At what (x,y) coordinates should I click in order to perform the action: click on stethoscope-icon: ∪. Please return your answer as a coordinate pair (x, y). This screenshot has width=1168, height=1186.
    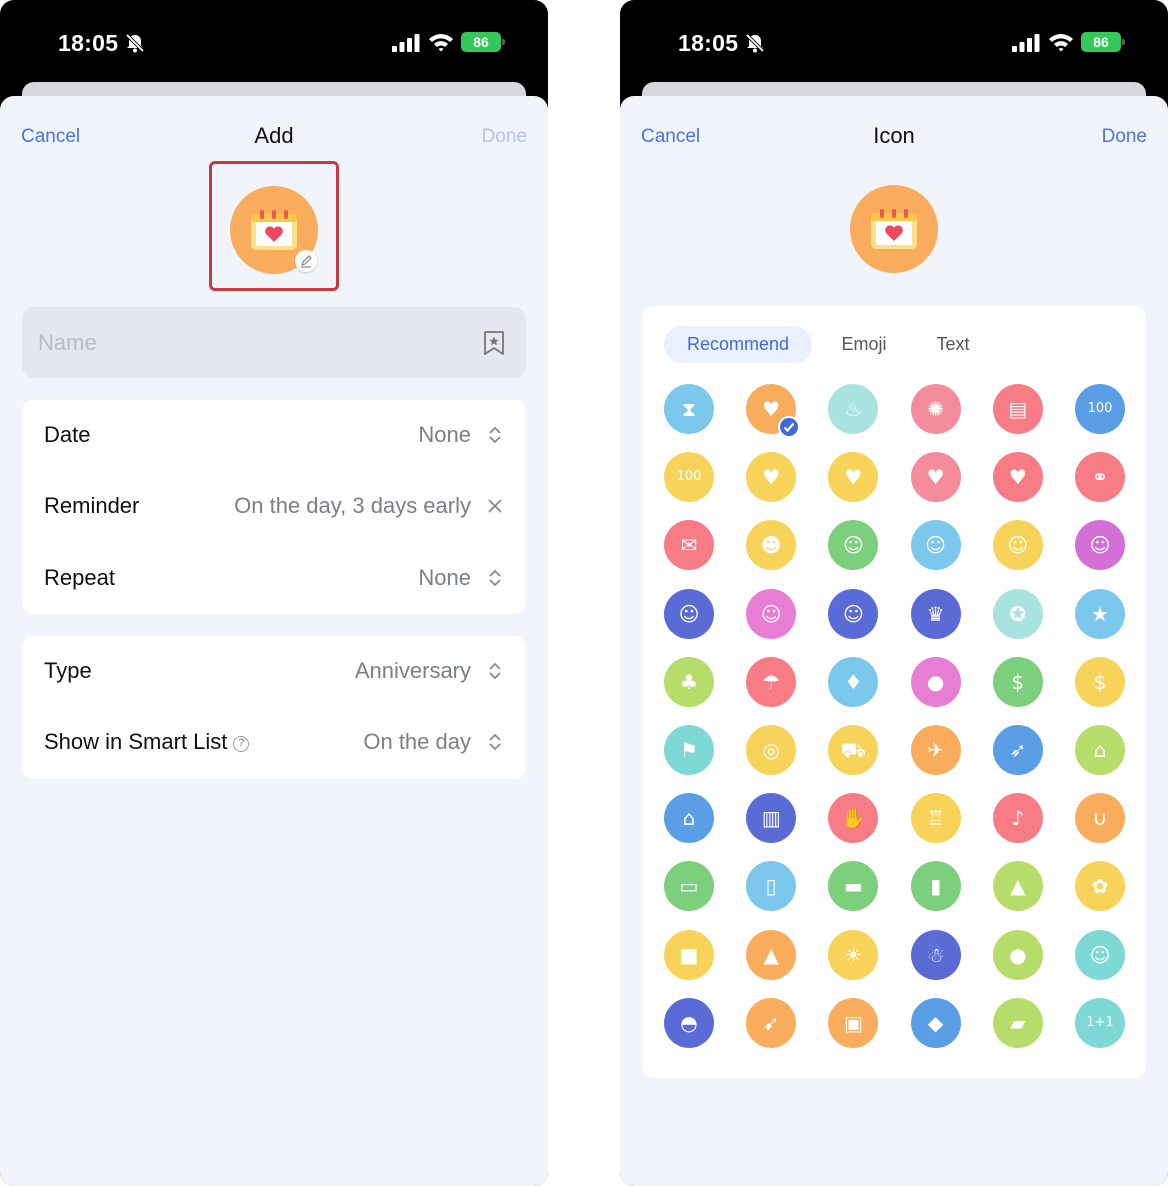
    Looking at the image, I should click on (1100, 818).